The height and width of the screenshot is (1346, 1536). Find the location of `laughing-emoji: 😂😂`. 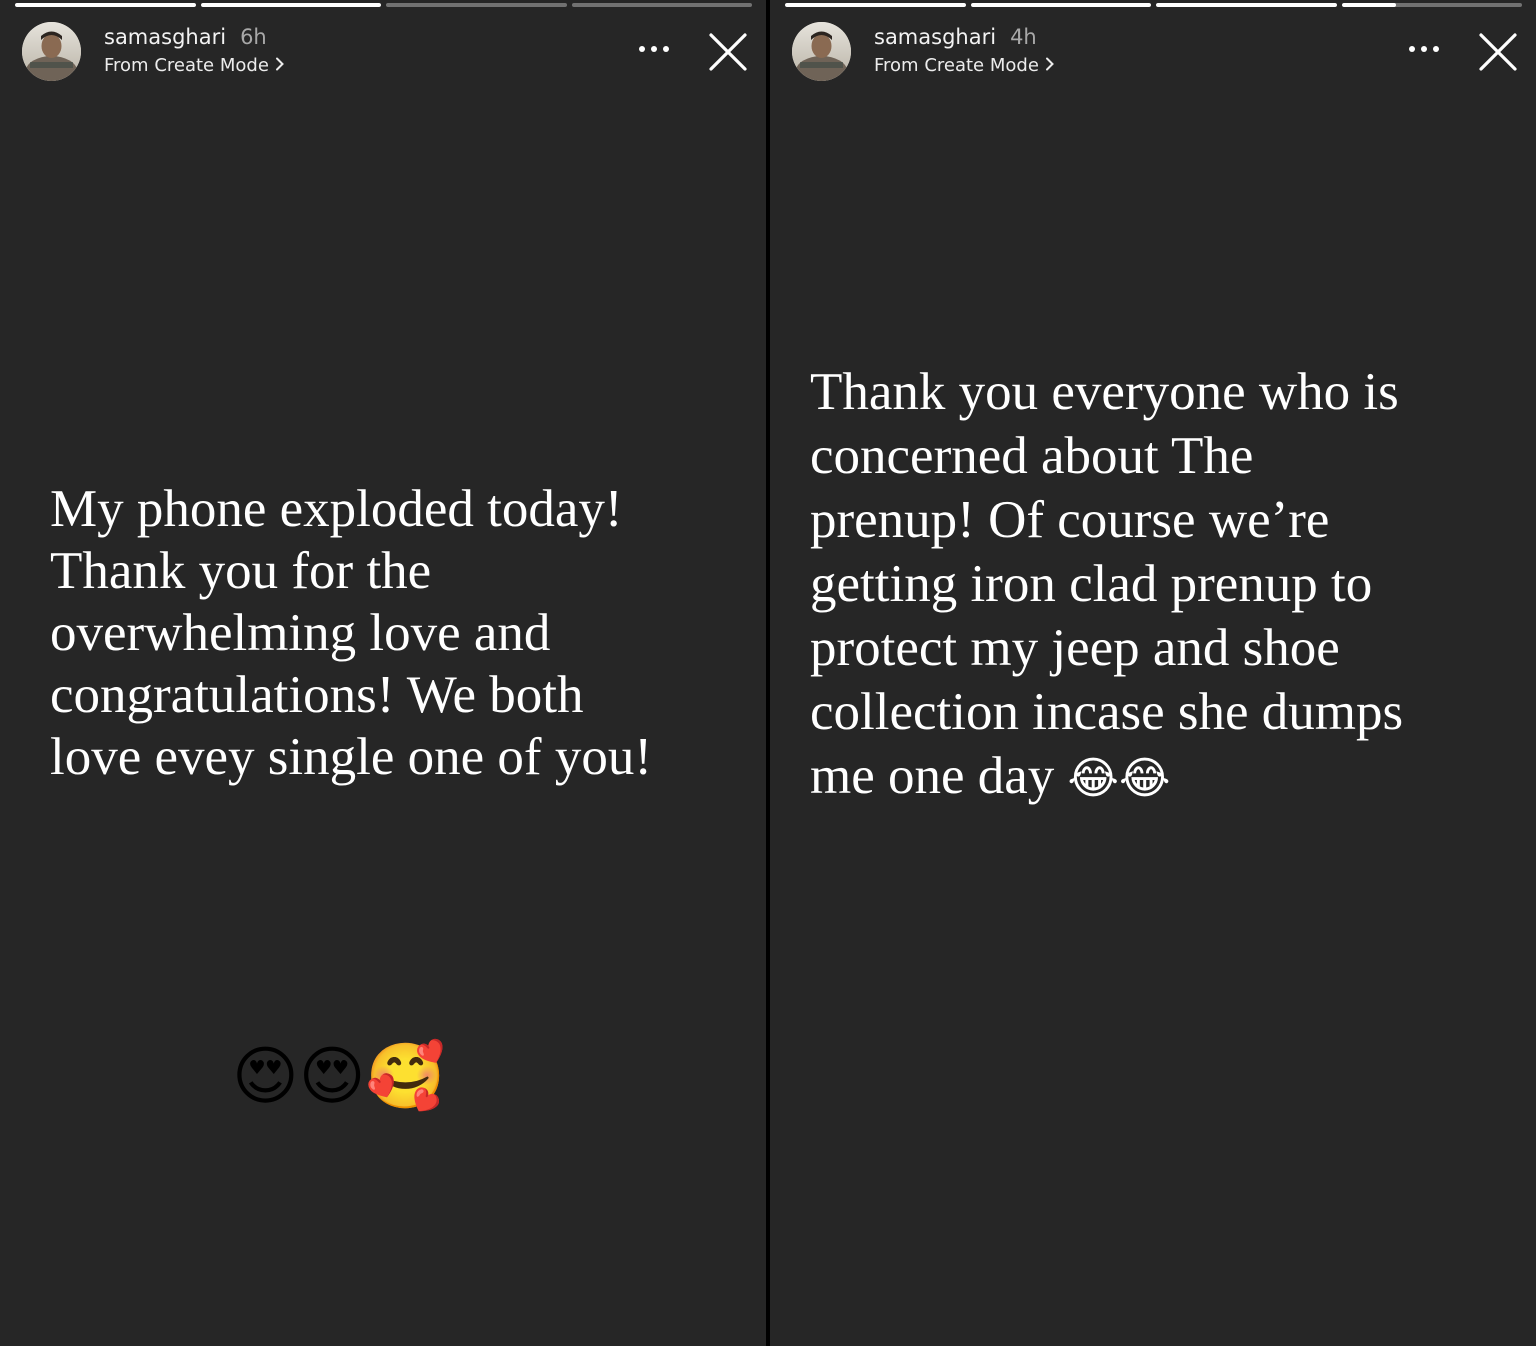

laughing-emoji: 😂😂 is located at coordinates (1119, 778).